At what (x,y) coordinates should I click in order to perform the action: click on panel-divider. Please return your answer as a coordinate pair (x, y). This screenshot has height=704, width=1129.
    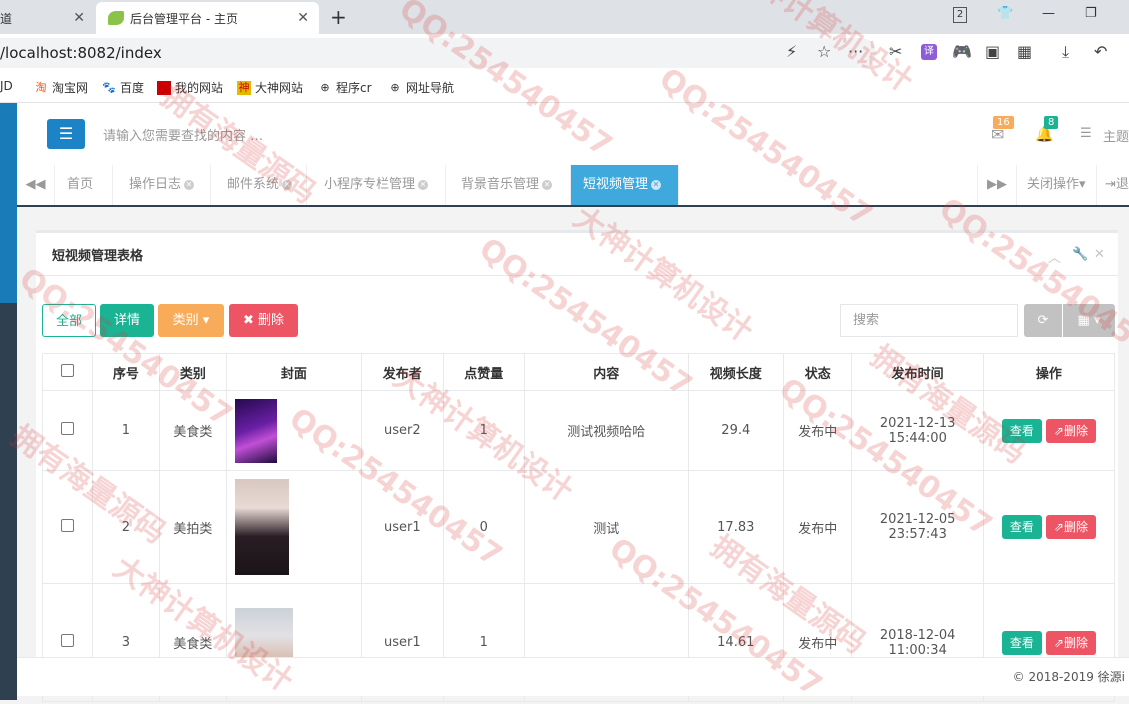
    Looking at the image, I should click on (577, 275).